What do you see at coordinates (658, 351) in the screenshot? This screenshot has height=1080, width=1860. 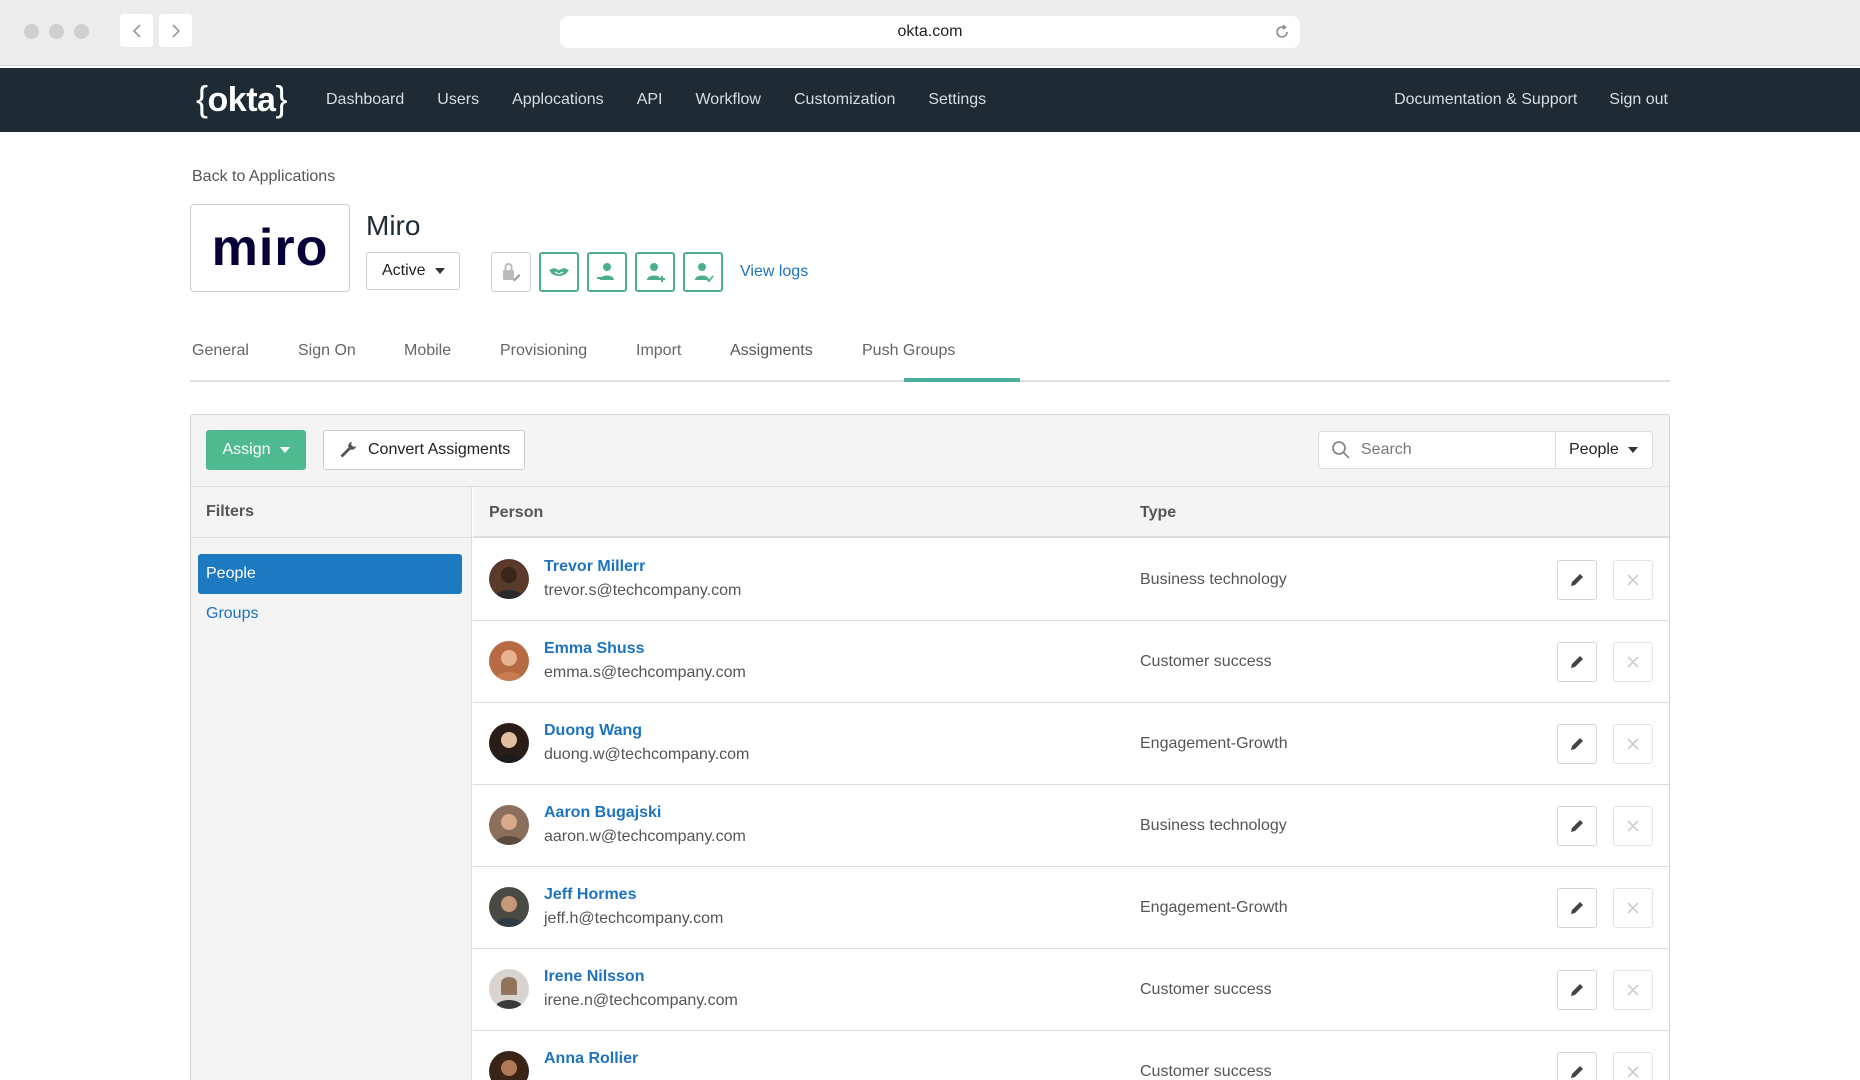 I see `tab-import: Import` at bounding box center [658, 351].